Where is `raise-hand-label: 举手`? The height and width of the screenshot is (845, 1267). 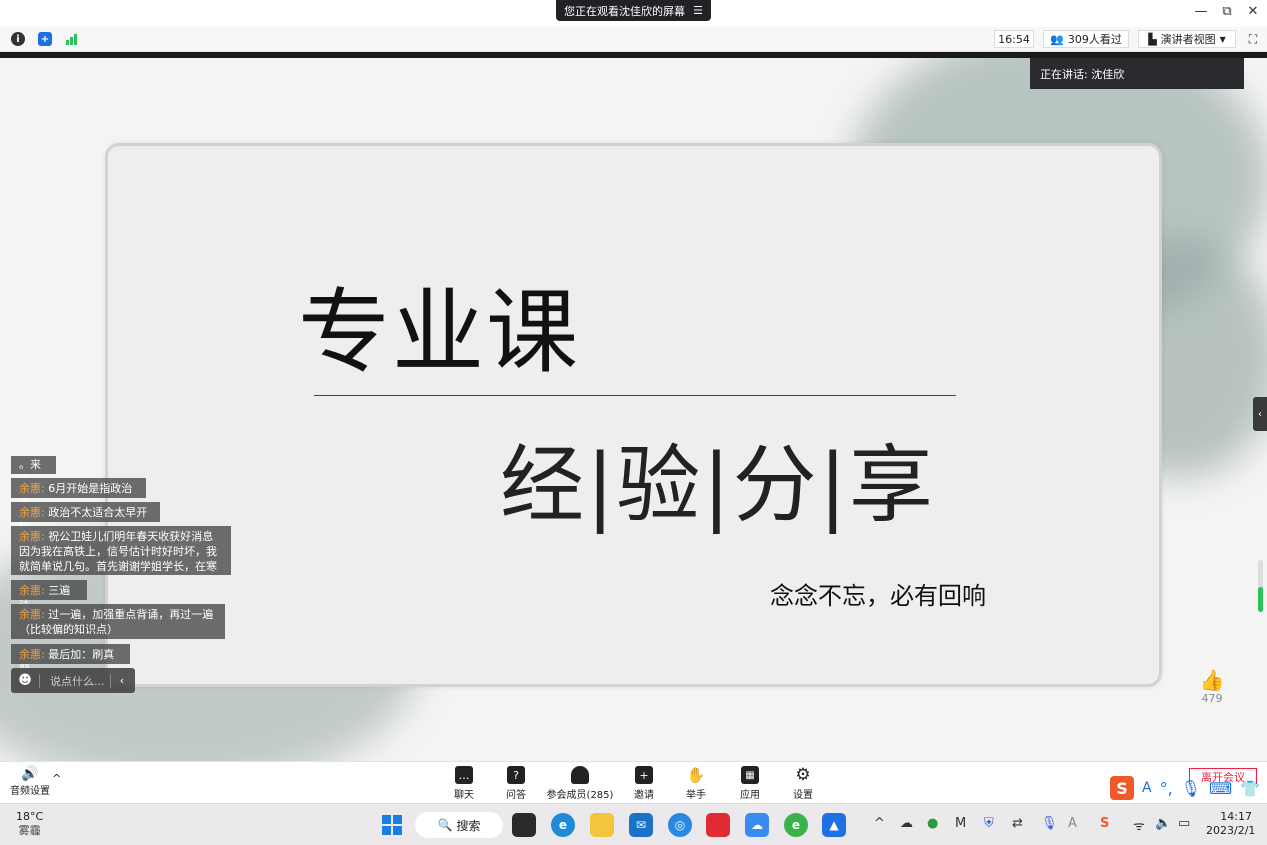 raise-hand-label: 举手 is located at coordinates (696, 795).